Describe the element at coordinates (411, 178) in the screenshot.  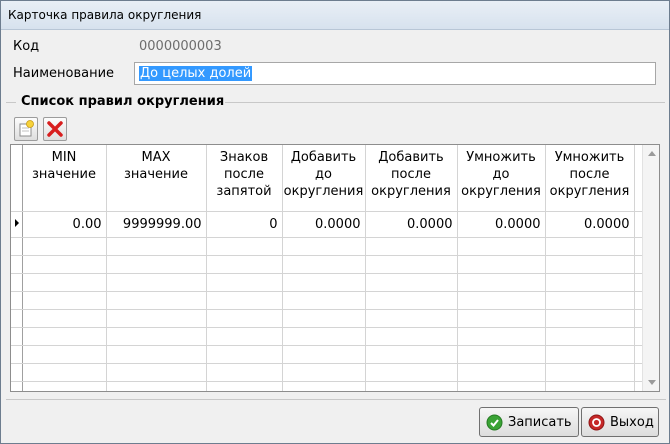
I see `column-header-add-after: Добавить после округления` at that location.